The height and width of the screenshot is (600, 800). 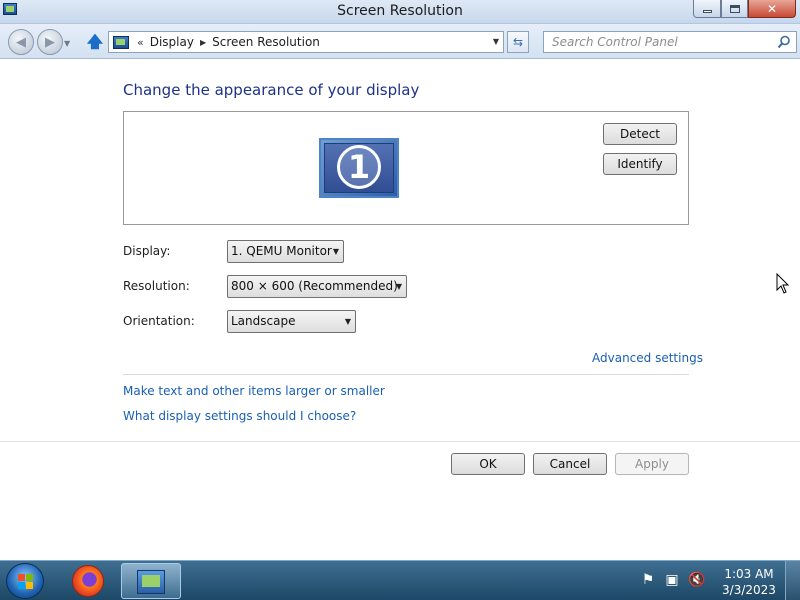 I want to click on resolution-select: 800 × 600 (Recommended) ▼, so click(x=317, y=286).